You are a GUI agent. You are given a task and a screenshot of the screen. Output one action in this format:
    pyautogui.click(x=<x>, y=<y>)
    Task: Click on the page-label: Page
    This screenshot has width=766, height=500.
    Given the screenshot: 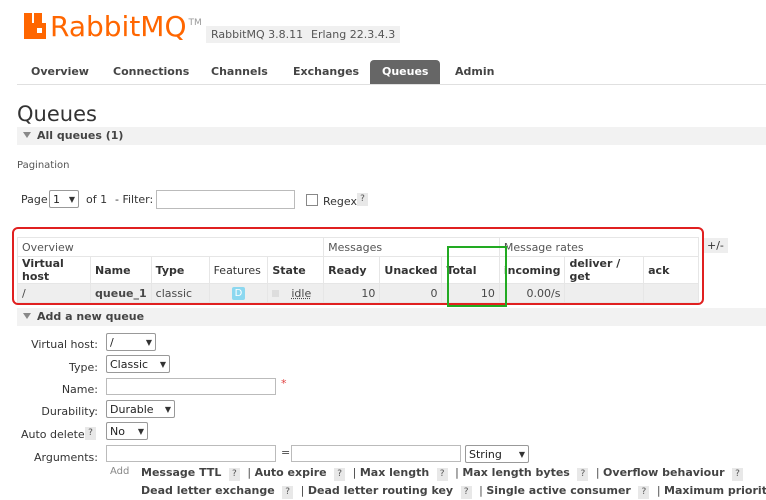 What is the action you would take?
    pyautogui.click(x=34, y=199)
    